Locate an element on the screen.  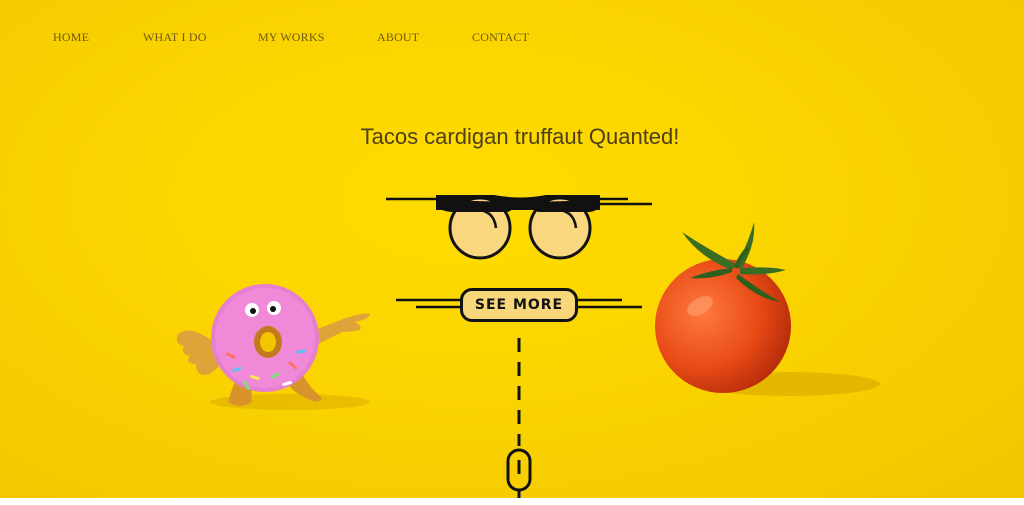
nav-about: ABOUT is located at coordinates (398, 37).